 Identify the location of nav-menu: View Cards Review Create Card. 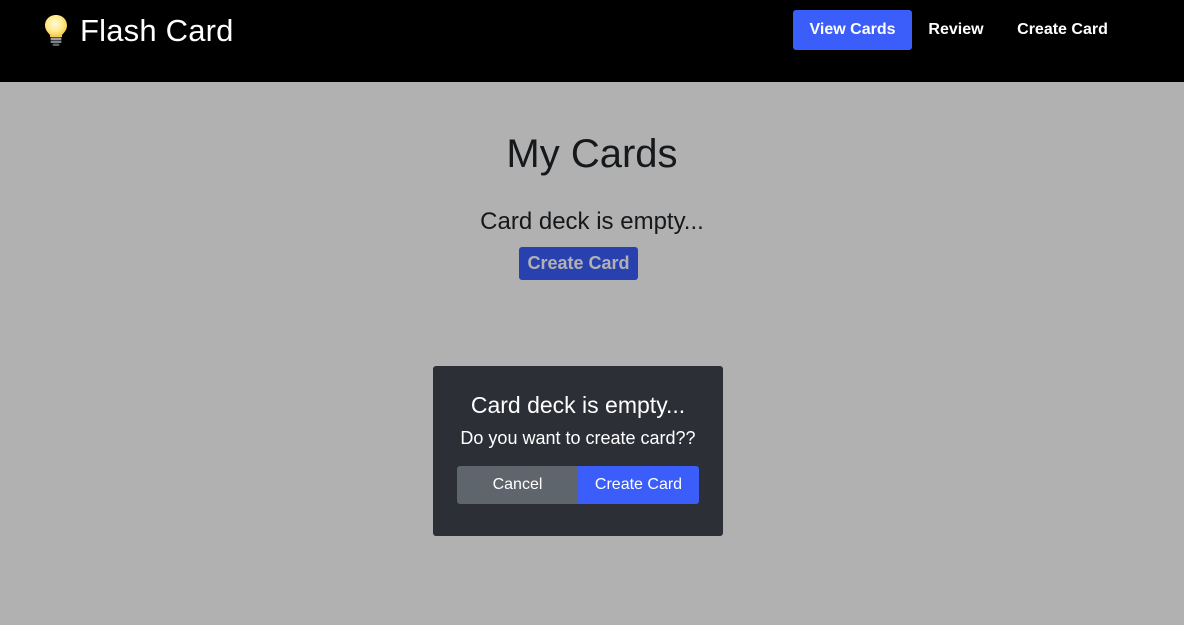
(959, 30).